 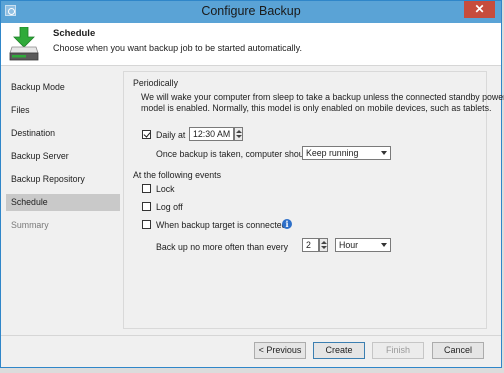 I want to click on logoff-label: Log off, so click(x=169, y=207).